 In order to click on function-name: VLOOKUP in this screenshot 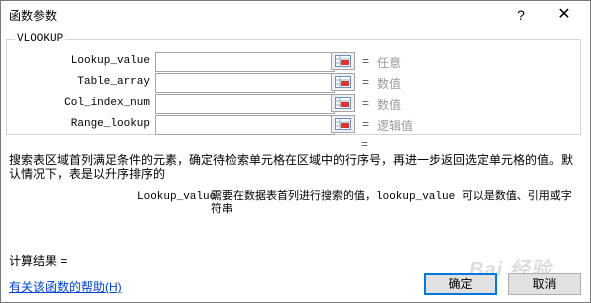, I will do `click(40, 39)`.